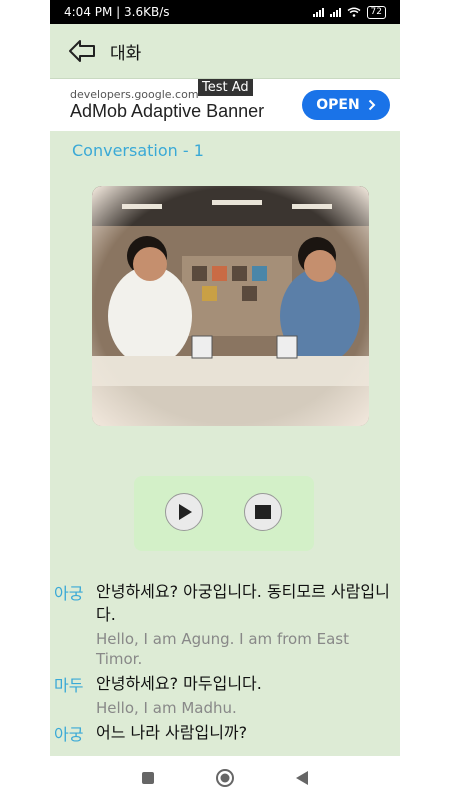 This screenshot has width=450, height=800. Describe the element at coordinates (225, 12) in the screenshot. I see `status-bar: 4:04 PM | 3.6KB/s 72` at that location.